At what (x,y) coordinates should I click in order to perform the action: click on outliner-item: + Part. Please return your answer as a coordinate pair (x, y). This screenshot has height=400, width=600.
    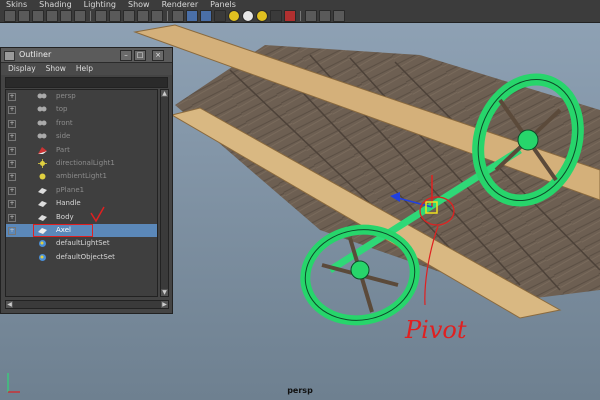
    Looking at the image, I should click on (81, 150).